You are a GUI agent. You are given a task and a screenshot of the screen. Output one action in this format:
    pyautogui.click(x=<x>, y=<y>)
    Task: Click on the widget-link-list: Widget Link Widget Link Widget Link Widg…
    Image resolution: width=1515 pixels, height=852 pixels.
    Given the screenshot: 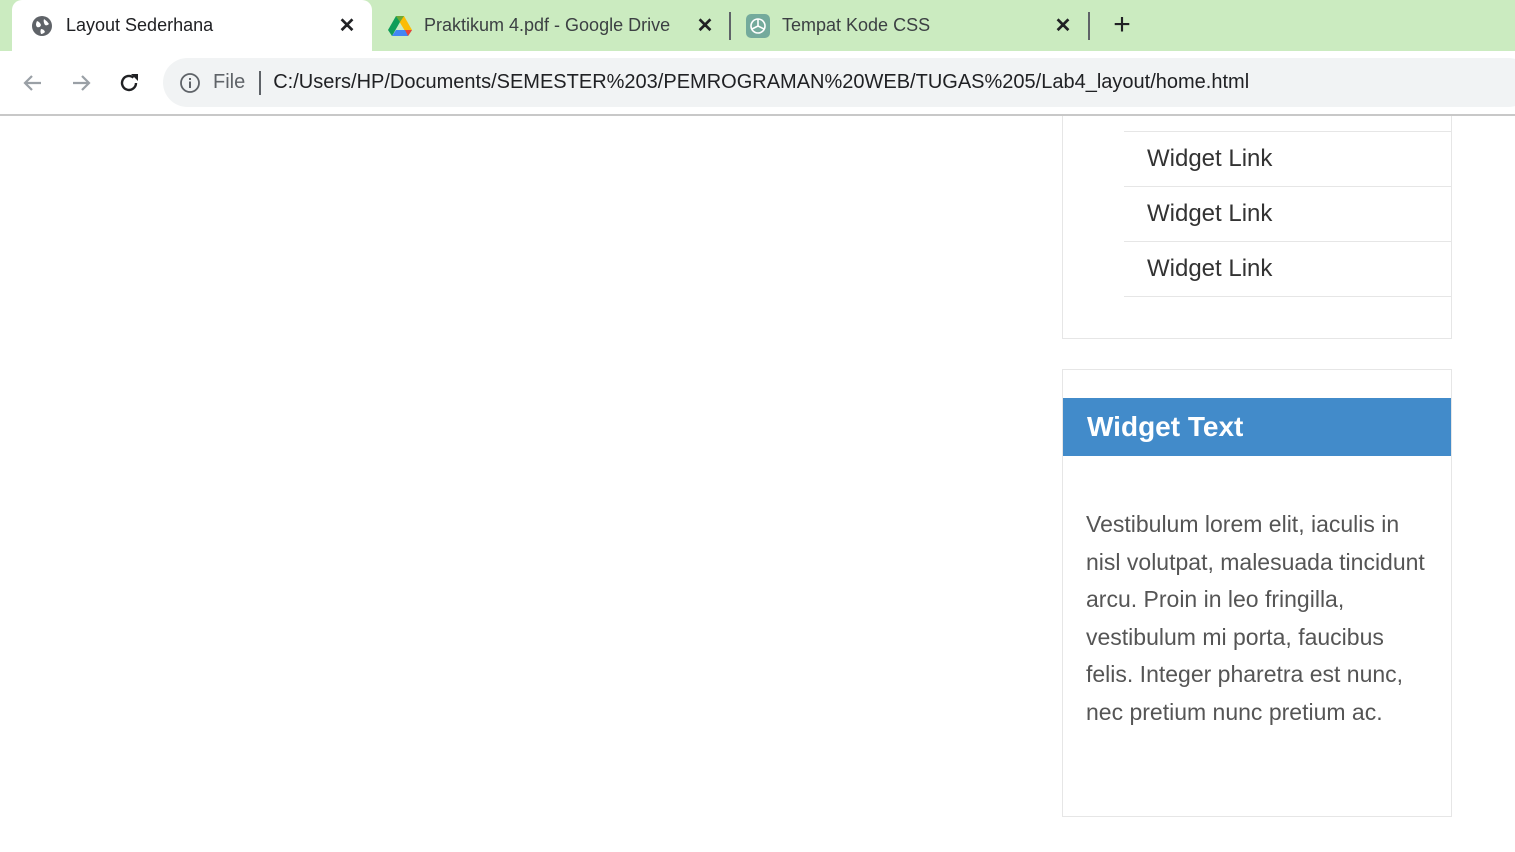 What is the action you would take?
    pyautogui.click(x=1288, y=206)
    